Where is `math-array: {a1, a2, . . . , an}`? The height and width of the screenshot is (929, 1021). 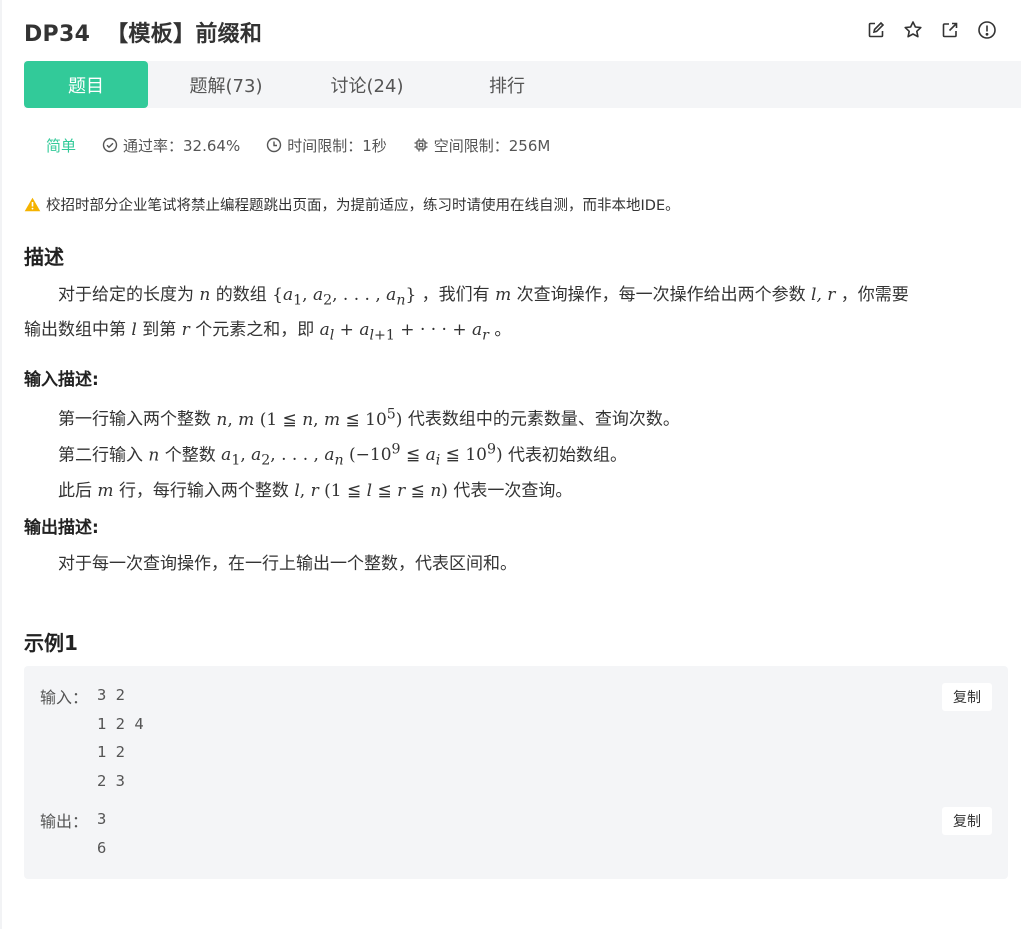
math-array: {a1, a2, . . . , an} is located at coordinates (344, 297).